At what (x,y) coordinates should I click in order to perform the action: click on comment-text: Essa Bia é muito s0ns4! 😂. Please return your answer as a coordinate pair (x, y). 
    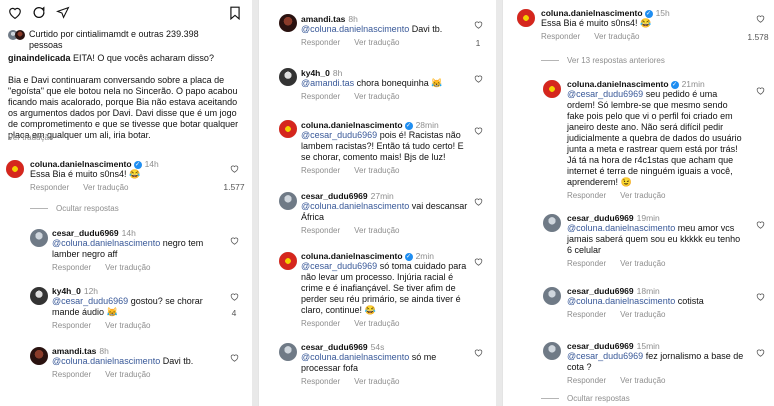
    Looking at the image, I should click on (85, 174).